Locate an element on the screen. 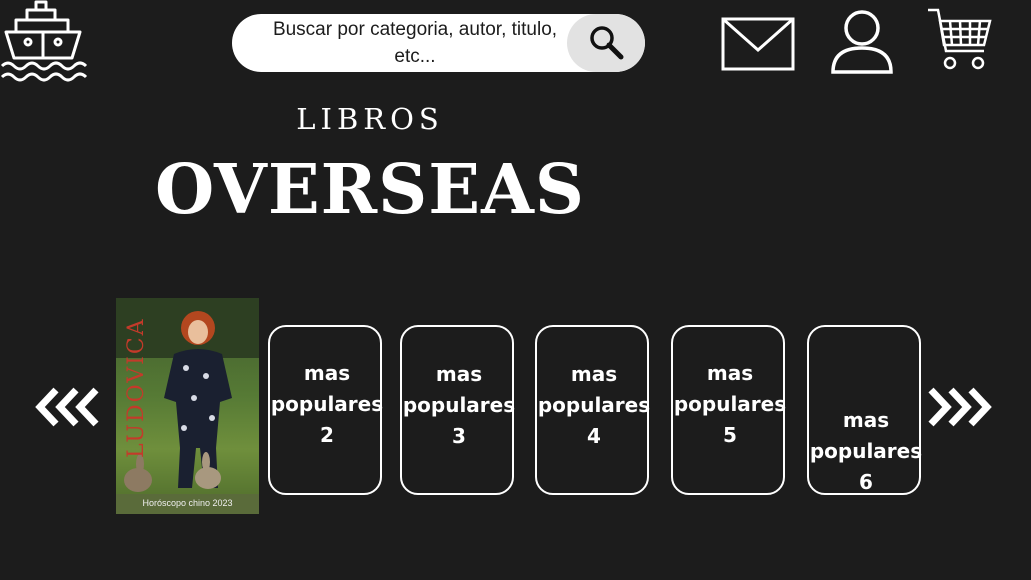 The width and height of the screenshot is (1031, 580). popular-card-2: mas populares 2 is located at coordinates (325, 410).